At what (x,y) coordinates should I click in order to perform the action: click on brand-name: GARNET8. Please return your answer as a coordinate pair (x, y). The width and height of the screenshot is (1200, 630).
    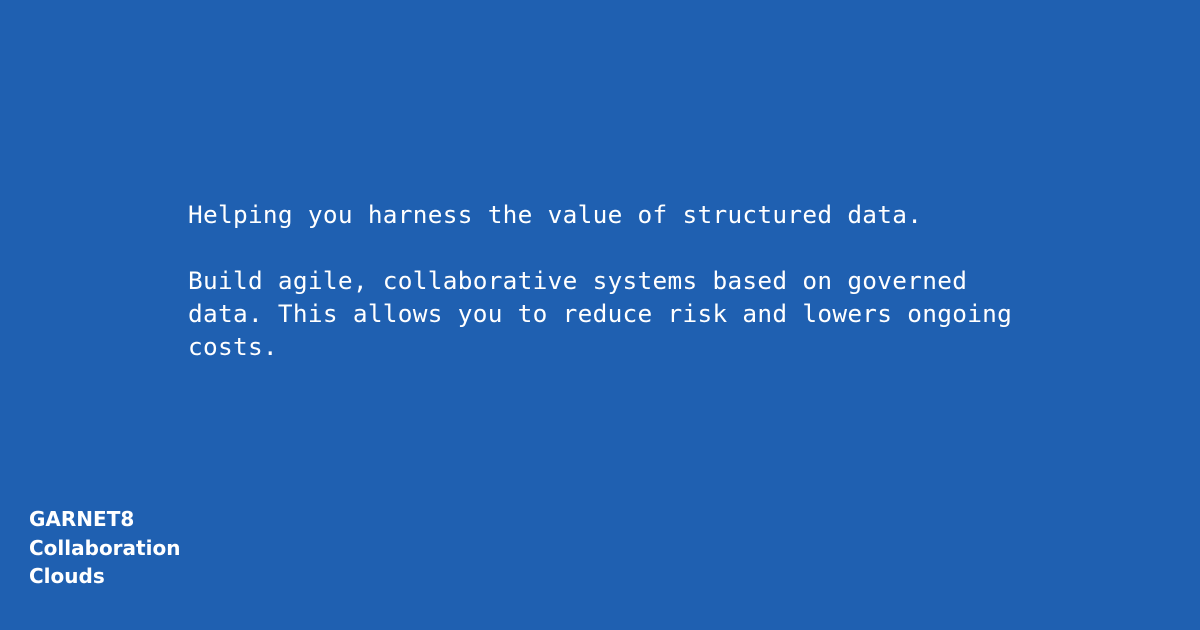
    Looking at the image, I should click on (82, 519).